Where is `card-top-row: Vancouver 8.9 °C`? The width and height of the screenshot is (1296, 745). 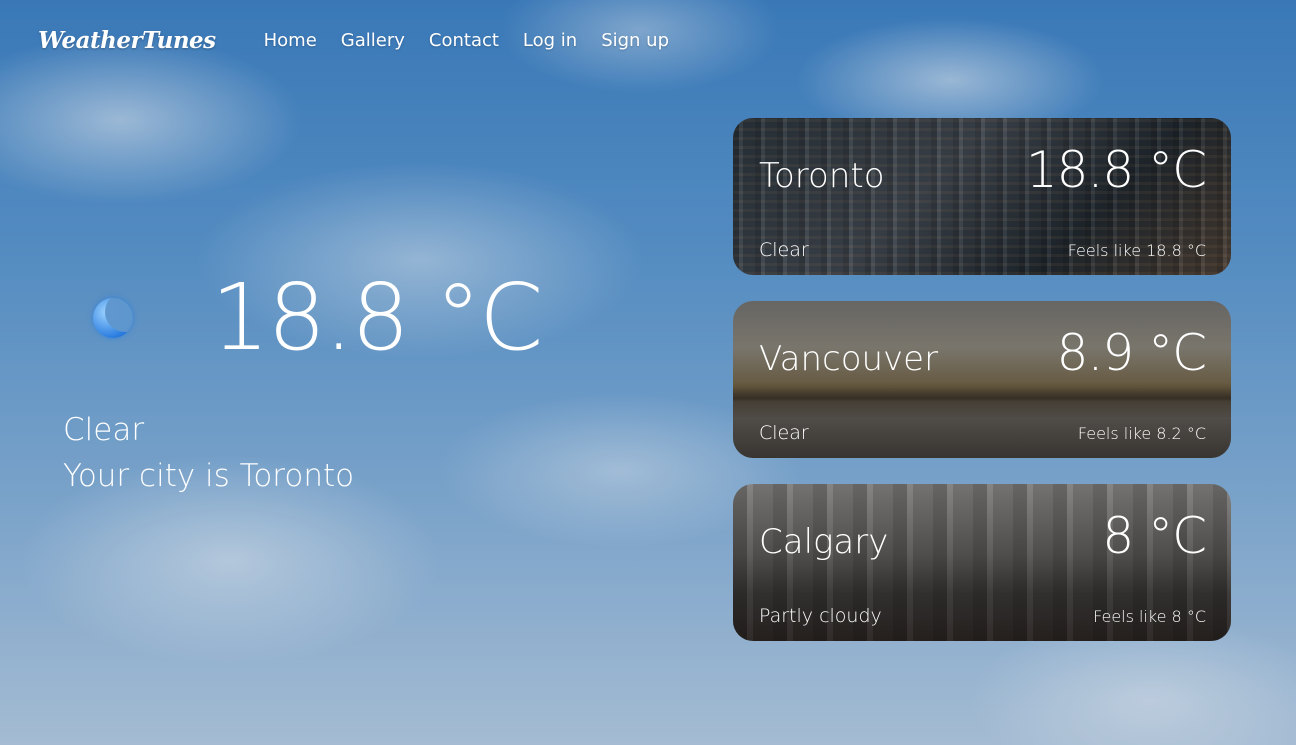
card-top-row: Vancouver 8.9 °C is located at coordinates (983, 353).